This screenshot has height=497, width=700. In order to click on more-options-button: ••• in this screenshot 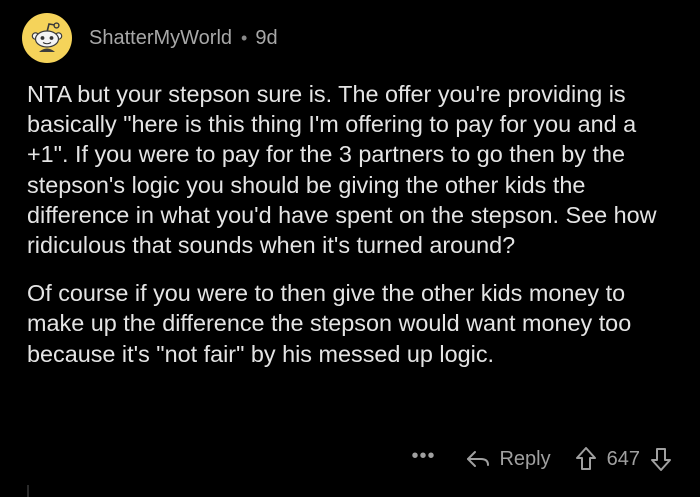, I will do `click(423, 456)`.